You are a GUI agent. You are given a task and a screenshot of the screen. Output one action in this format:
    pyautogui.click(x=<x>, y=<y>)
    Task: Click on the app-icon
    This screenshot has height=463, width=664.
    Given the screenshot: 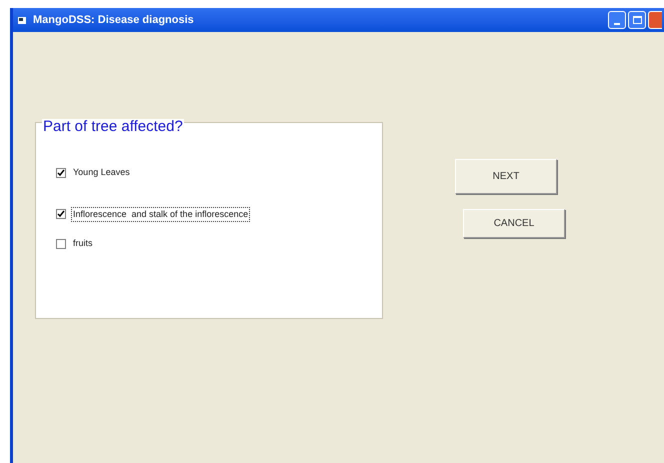 What is the action you would take?
    pyautogui.click(x=22, y=20)
    